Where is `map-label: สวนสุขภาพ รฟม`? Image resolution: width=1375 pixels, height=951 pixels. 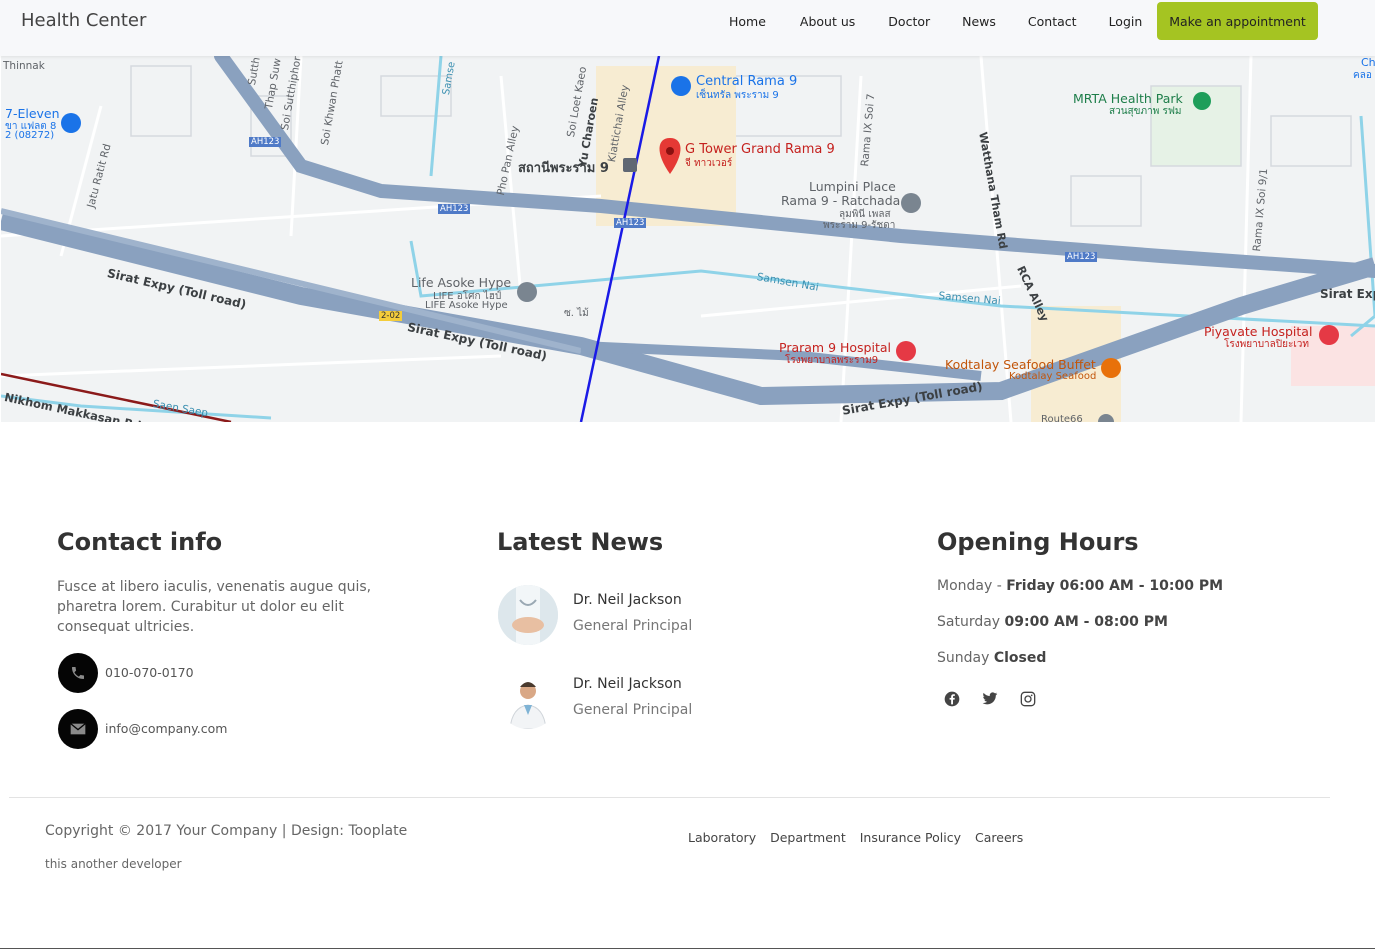 map-label: สวนสุขภาพ รฟม is located at coordinates (1145, 111).